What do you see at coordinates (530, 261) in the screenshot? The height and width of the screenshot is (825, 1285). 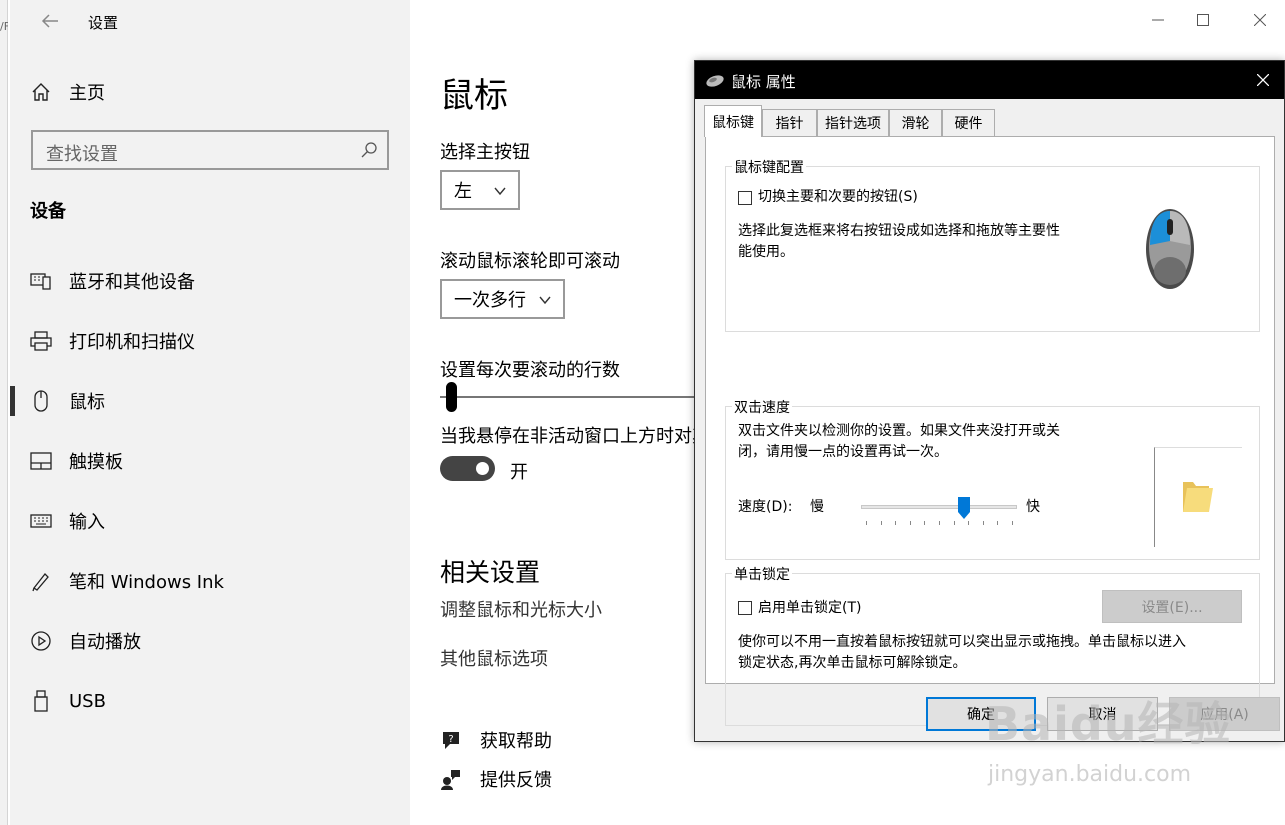 I see `scroll-label: 滚动鼠标滚轮即可滚动` at bounding box center [530, 261].